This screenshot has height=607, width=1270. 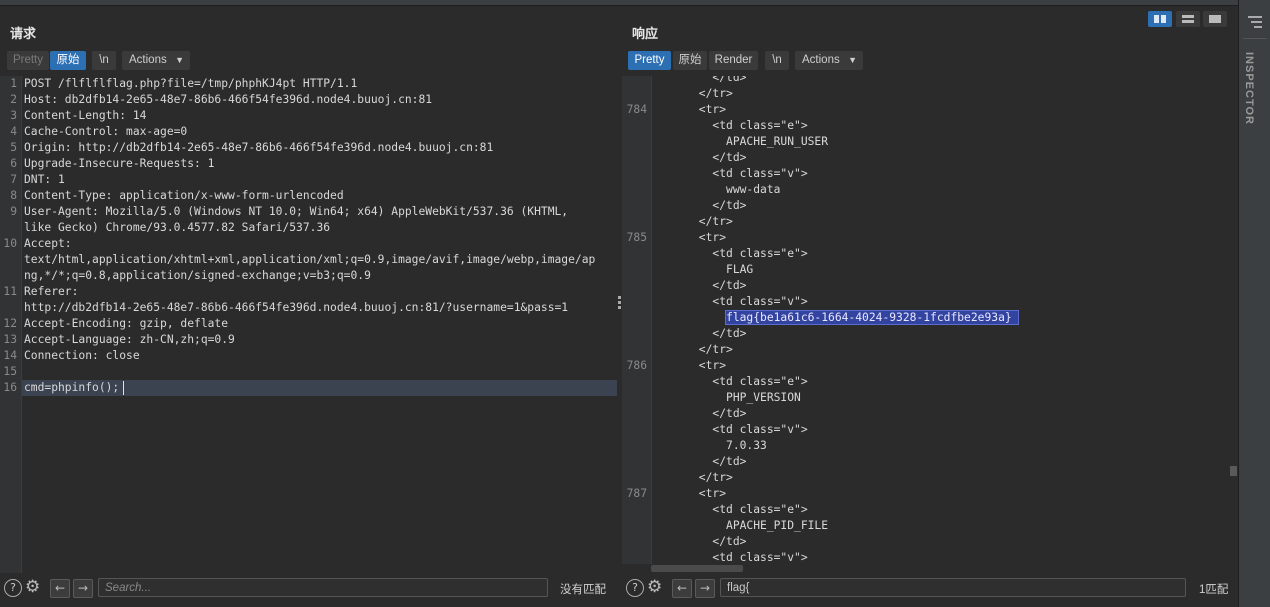 What do you see at coordinates (583, 590) in the screenshot?
I see `request-match-count: 没有匹配` at bounding box center [583, 590].